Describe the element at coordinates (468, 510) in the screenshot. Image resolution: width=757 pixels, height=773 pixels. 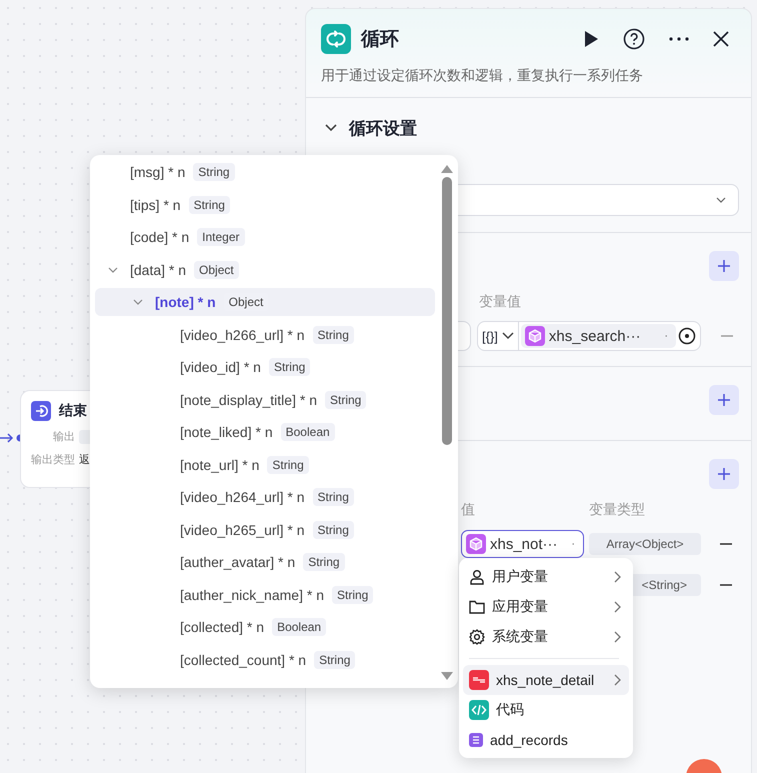
I see `column-label: 值` at that location.